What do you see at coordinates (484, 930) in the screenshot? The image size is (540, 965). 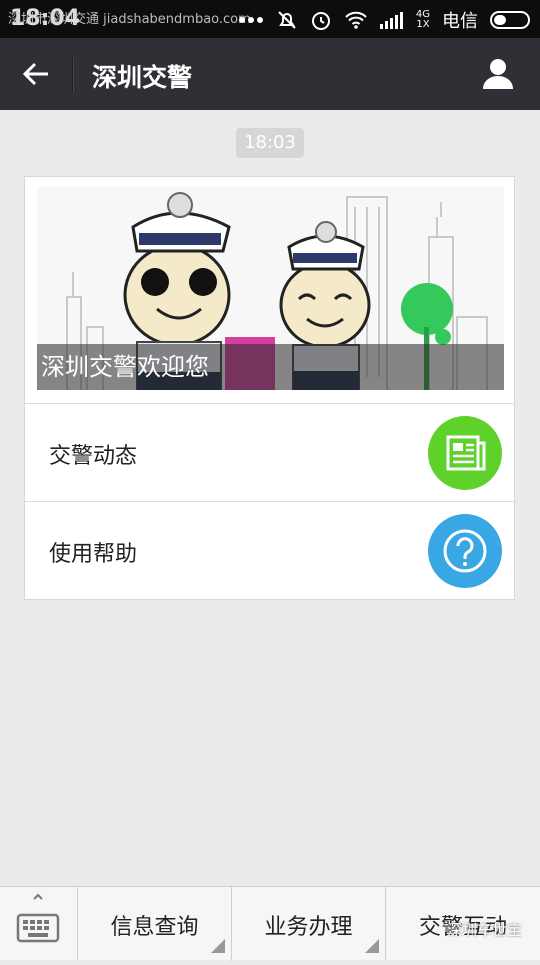 I see `watermark-text: 深圳车世宝` at bounding box center [484, 930].